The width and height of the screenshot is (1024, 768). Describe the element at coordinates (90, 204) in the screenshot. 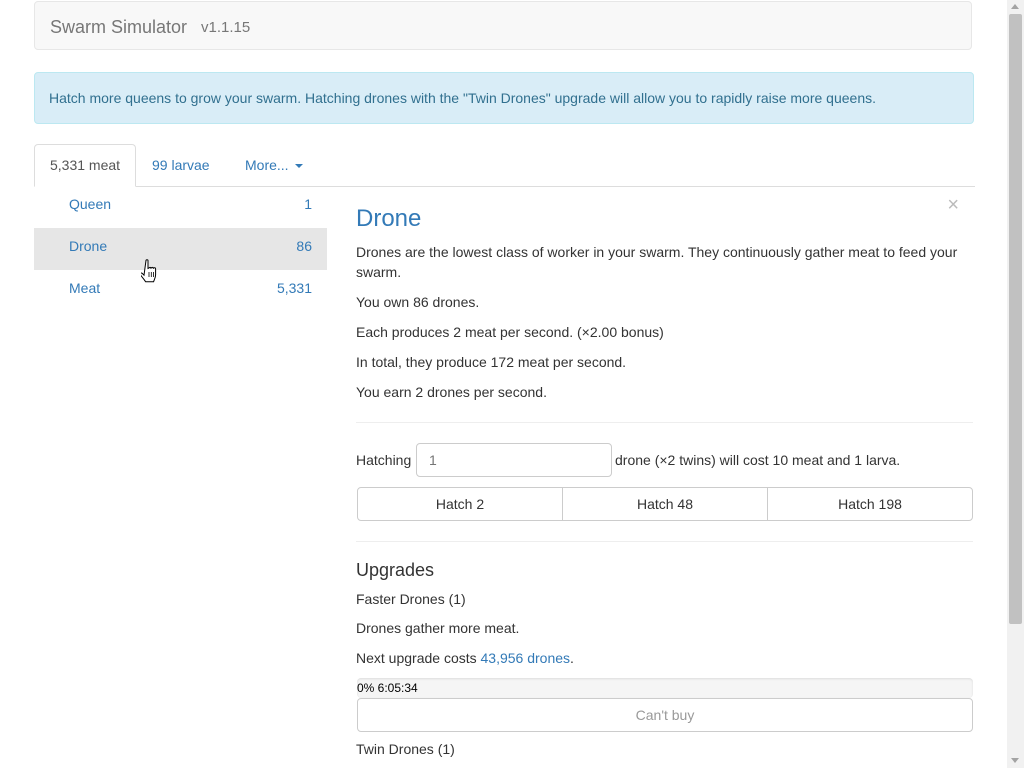

I see `unit-name: Queen` at that location.